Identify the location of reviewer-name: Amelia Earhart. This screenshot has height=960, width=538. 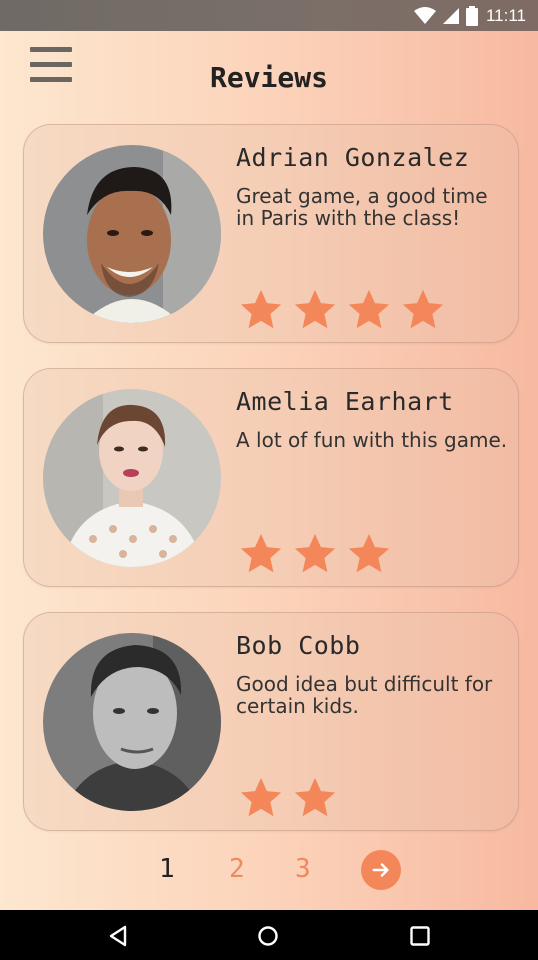
(345, 401).